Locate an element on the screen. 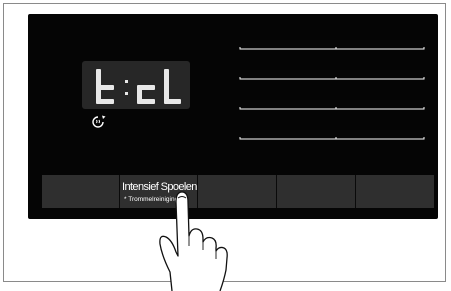 Image resolution: width=451 pixels, height=291 pixels. function-button-row: Intensief Spoelen * Trommelreiniging is located at coordinates (238, 191).